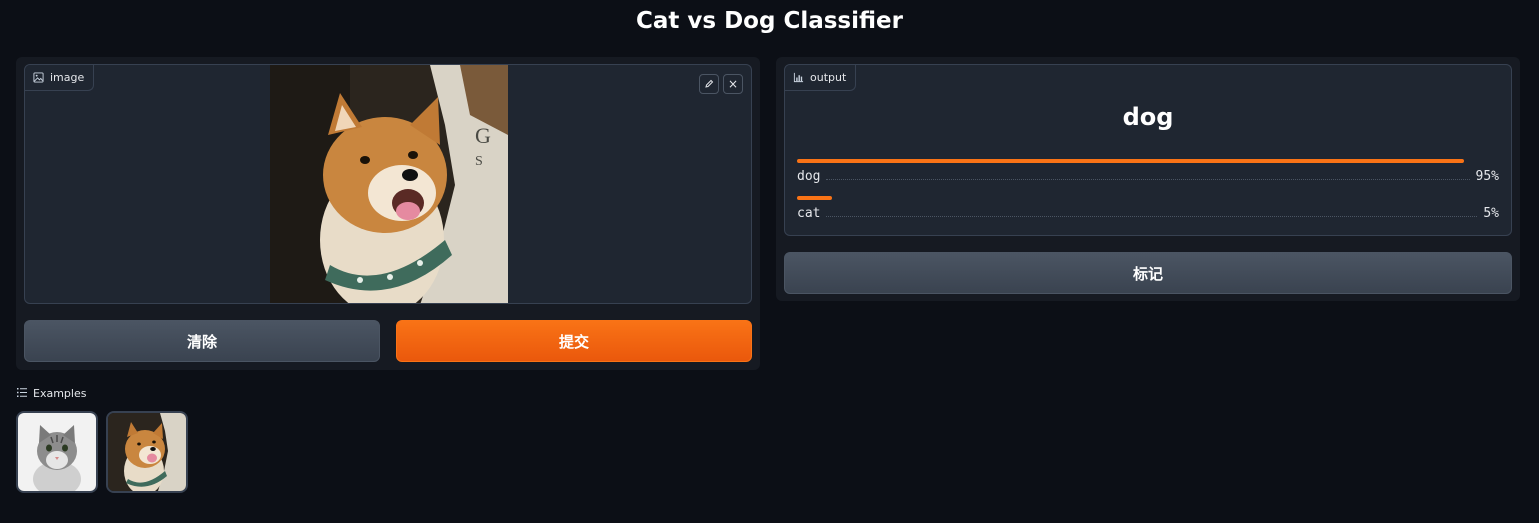 The image size is (1539, 523). What do you see at coordinates (147, 452) in the screenshot?
I see `example-thumbnail-dog` at bounding box center [147, 452].